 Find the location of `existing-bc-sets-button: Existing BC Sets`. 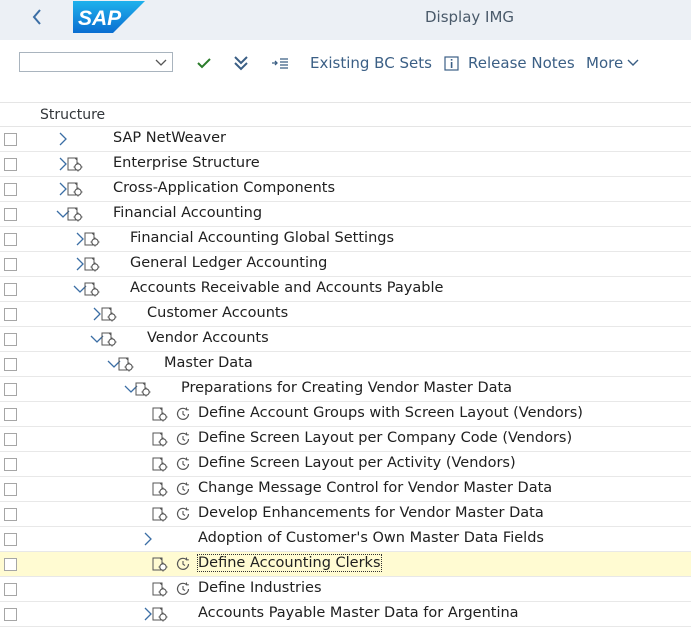

existing-bc-sets-button: Existing BC Sets is located at coordinates (371, 63).